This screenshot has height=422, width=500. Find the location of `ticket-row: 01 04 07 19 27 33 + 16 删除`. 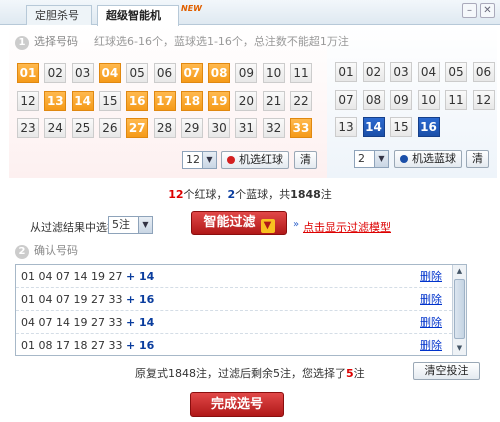

ticket-row: 01 04 07 19 27 33 + 16 删除 is located at coordinates (234, 299).